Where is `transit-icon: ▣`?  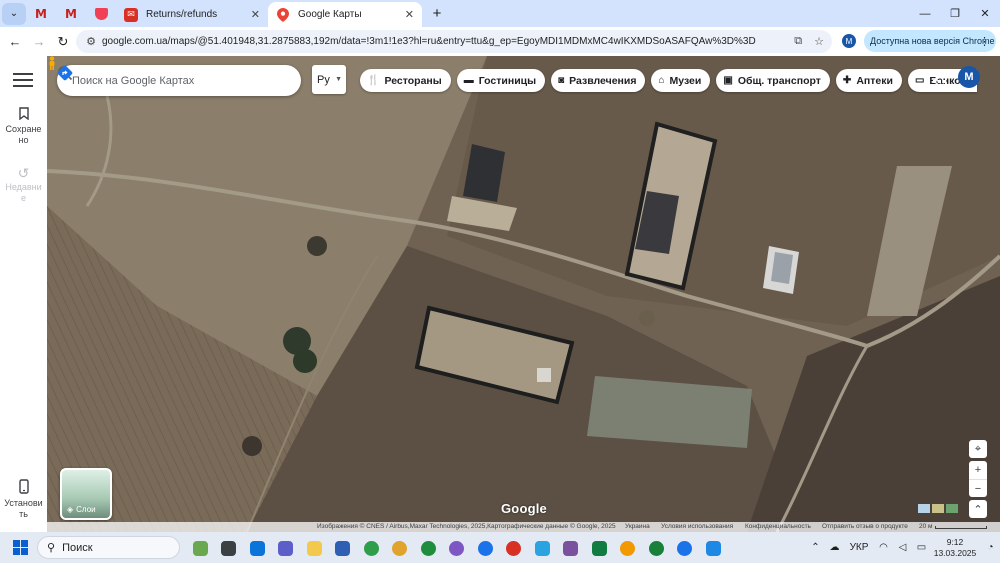 transit-icon: ▣ is located at coordinates (728, 80).